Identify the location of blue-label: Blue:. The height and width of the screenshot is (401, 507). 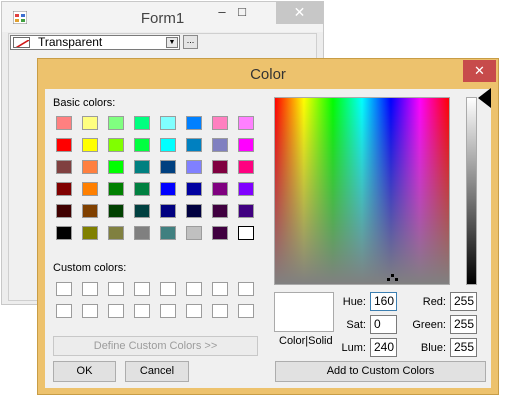
(433, 348).